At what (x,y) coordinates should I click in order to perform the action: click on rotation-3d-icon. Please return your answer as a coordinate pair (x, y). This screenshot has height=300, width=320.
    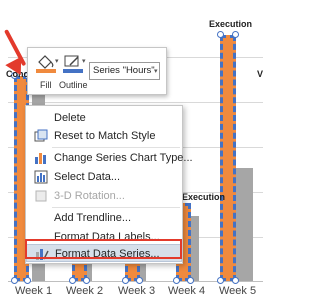
    Looking at the image, I should click on (41, 196).